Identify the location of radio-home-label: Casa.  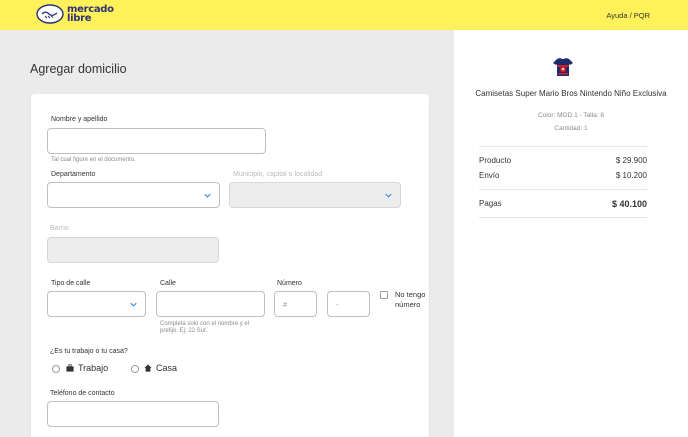
(160, 368).